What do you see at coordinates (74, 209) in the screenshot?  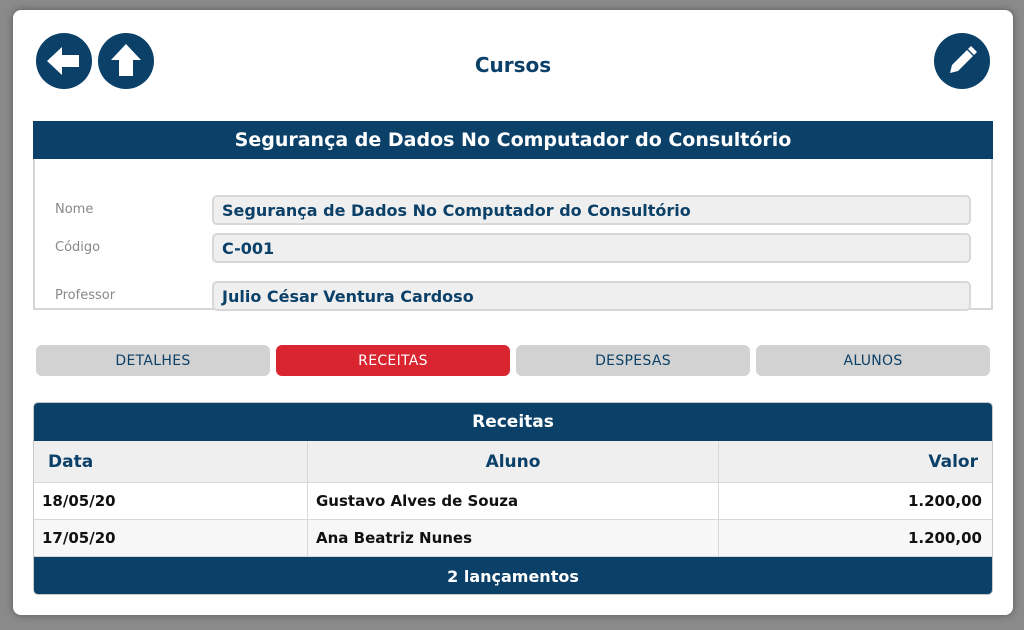 I see `nome-label: Nome` at bounding box center [74, 209].